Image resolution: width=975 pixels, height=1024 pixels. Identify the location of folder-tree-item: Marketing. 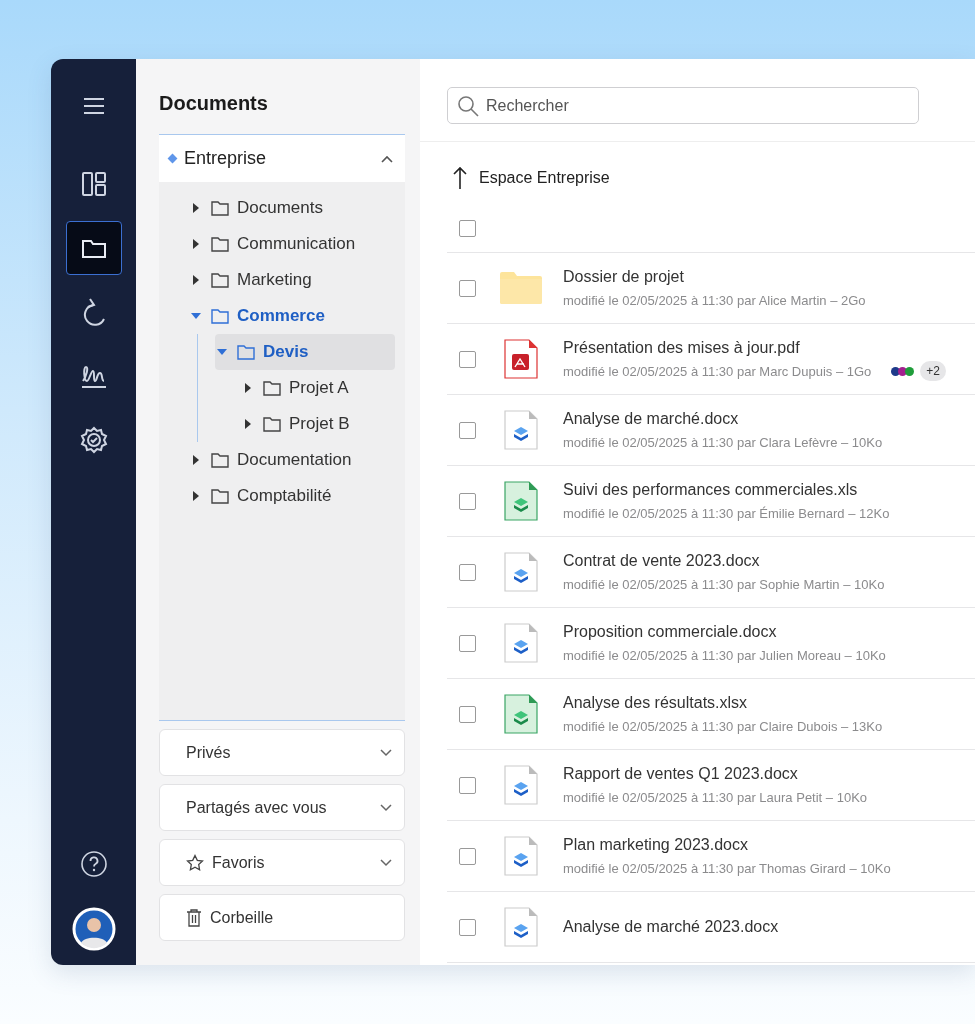
(292, 280).